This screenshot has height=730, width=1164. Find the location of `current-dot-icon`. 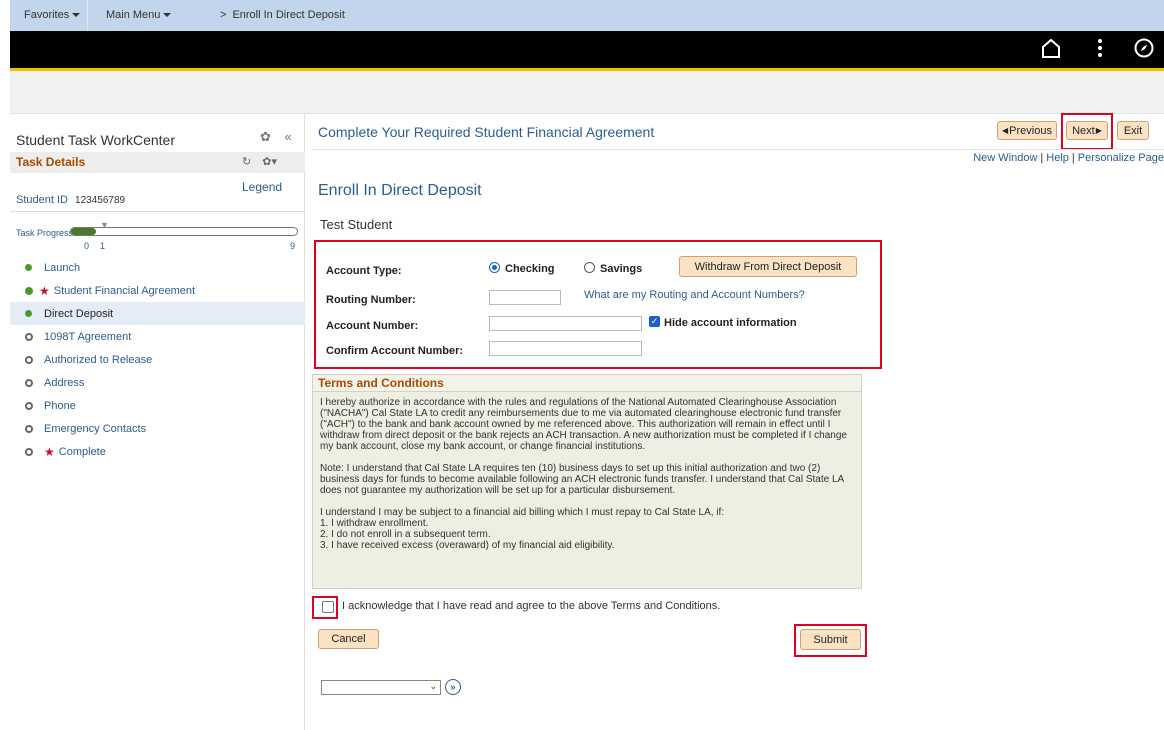

current-dot-icon is located at coordinates (28, 313).